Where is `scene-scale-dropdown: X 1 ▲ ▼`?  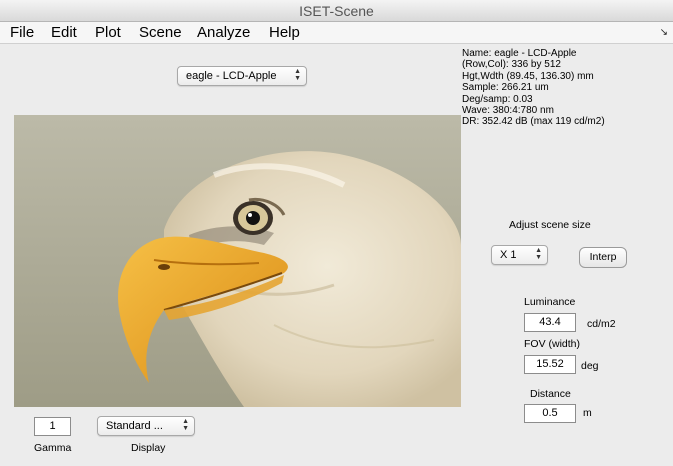
scene-scale-dropdown: X 1 ▲ ▼ is located at coordinates (519, 255).